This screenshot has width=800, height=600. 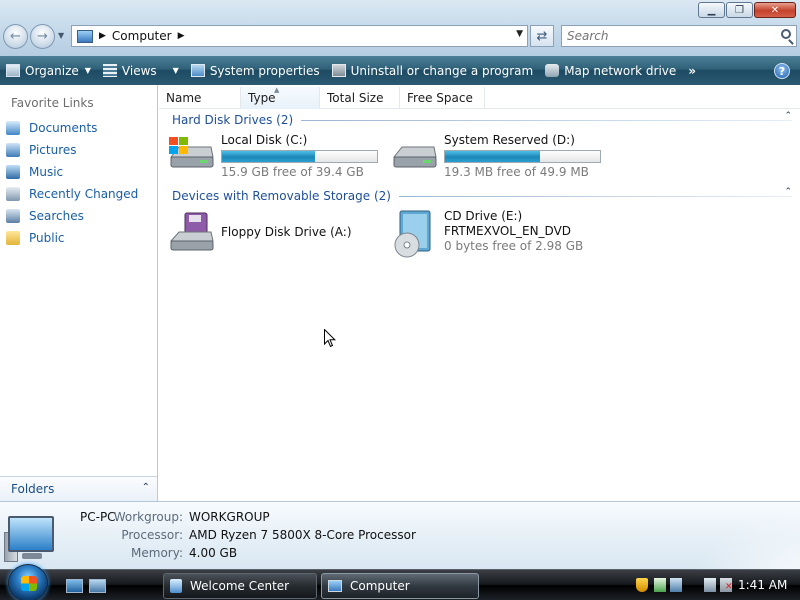 I want to click on sidebar-item-pictures: Pictures, so click(x=41, y=150).